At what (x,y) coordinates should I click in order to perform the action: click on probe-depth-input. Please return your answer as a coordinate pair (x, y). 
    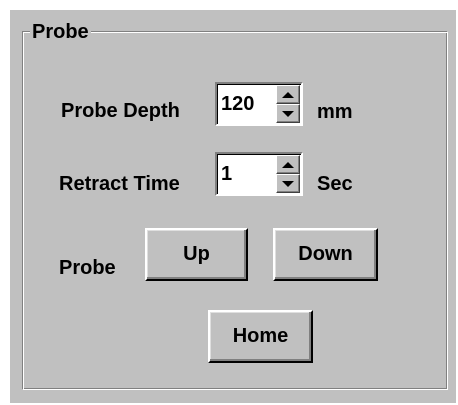
    Looking at the image, I should click on (247, 104).